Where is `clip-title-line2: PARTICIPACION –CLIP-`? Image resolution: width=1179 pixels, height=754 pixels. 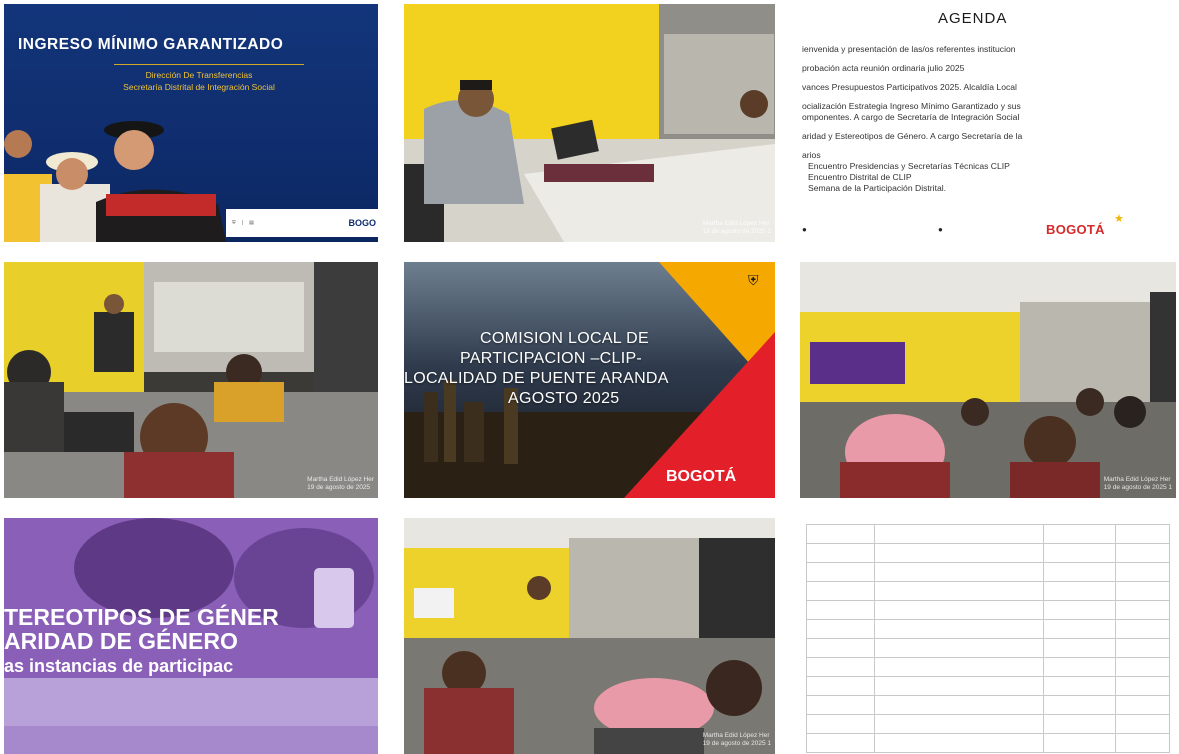 clip-title-line2: PARTICIPACION –CLIP- is located at coordinates (551, 358).